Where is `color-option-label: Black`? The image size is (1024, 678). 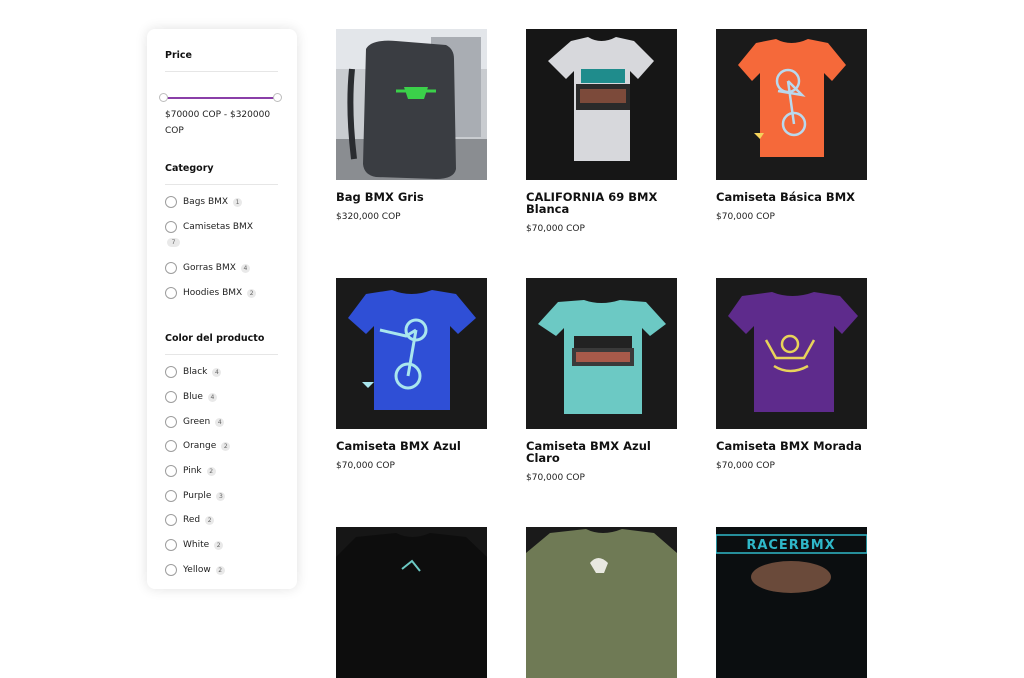
color-option-label: Black is located at coordinates (195, 372).